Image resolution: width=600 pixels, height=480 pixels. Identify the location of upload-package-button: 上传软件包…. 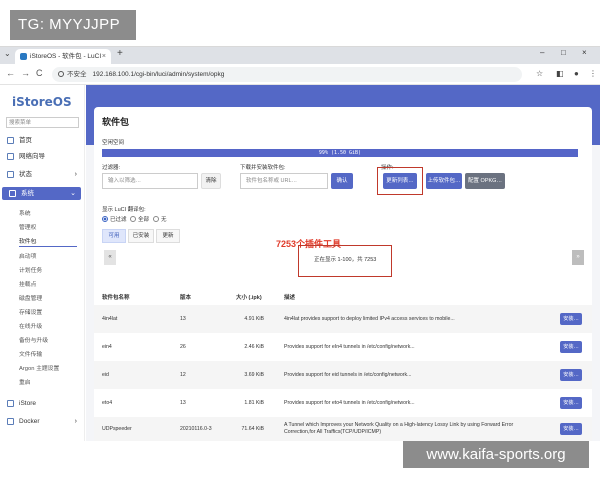
(444, 181).